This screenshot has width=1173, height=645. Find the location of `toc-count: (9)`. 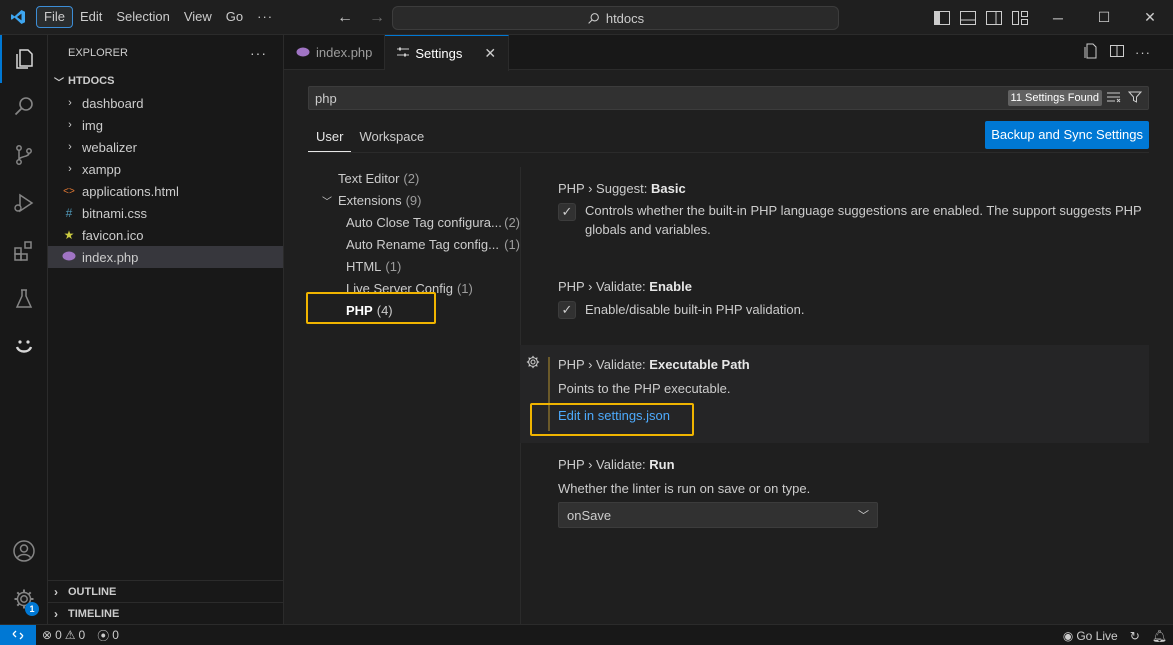

toc-count: (9) is located at coordinates (413, 200).